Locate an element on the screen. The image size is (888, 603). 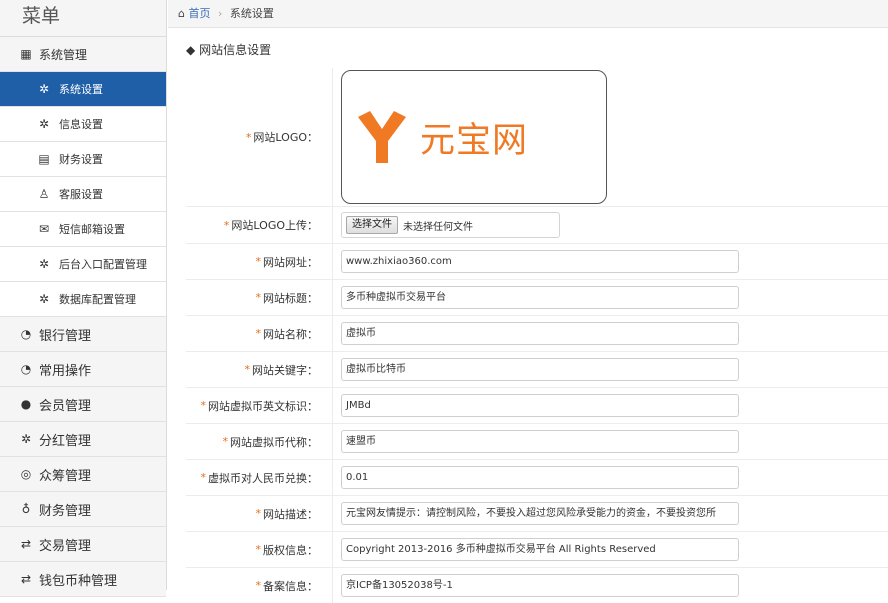
form-row: * 网站虚拟币英文标识： JMBd is located at coordinates (537, 405).